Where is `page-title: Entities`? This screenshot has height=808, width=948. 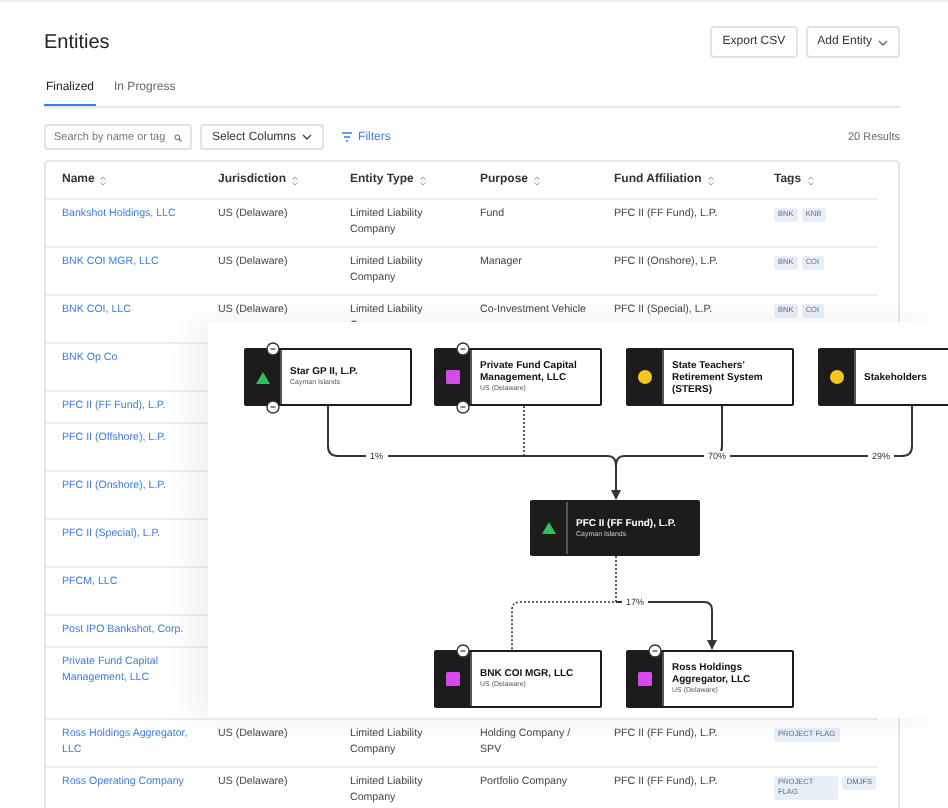 page-title: Entities is located at coordinates (77, 42).